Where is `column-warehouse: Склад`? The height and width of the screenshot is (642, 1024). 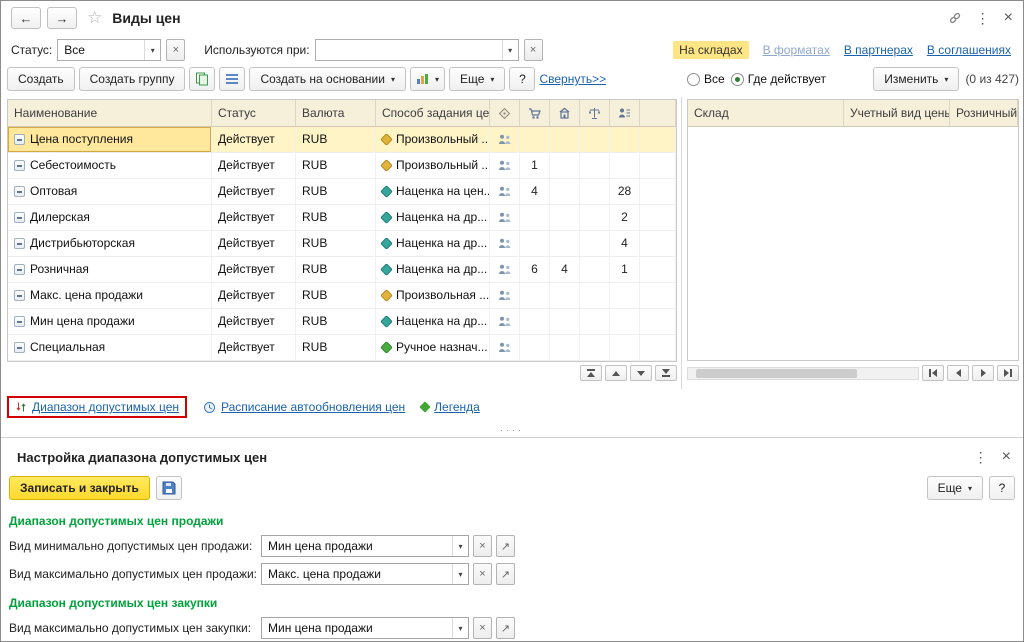 column-warehouse: Склад is located at coordinates (766, 113).